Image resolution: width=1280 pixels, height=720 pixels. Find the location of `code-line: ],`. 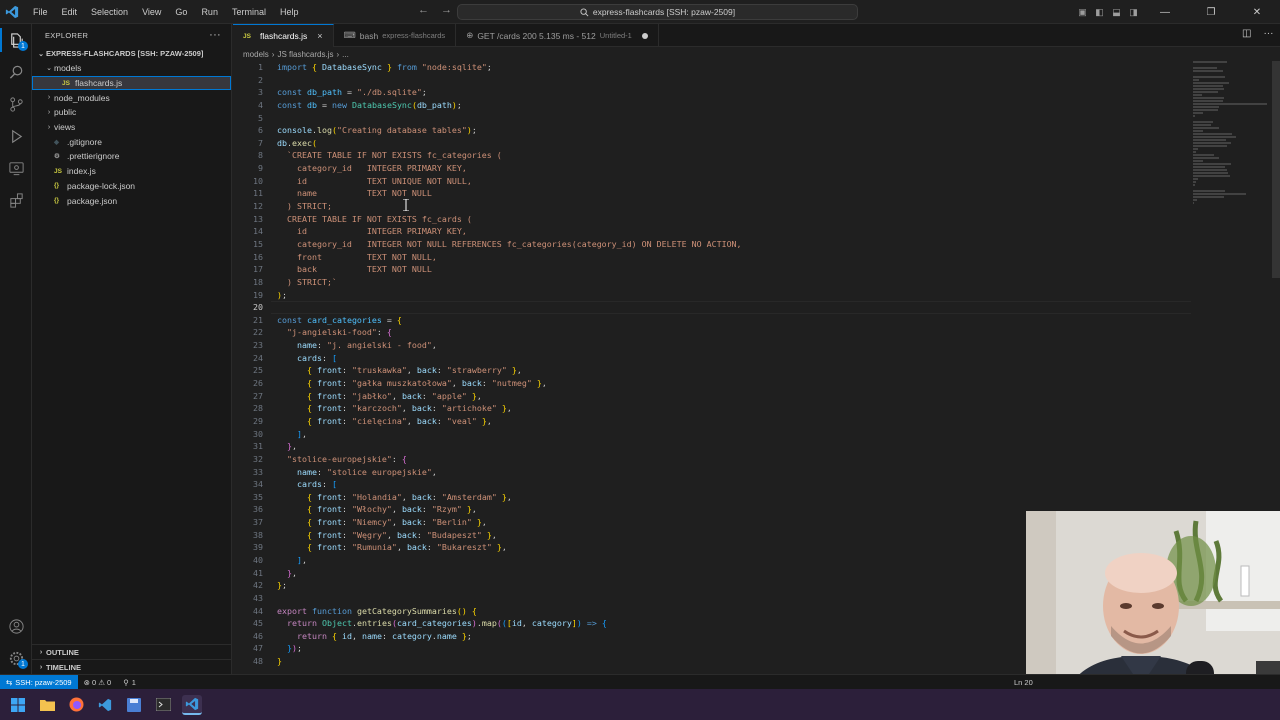

code-line: ], is located at coordinates (301, 559).